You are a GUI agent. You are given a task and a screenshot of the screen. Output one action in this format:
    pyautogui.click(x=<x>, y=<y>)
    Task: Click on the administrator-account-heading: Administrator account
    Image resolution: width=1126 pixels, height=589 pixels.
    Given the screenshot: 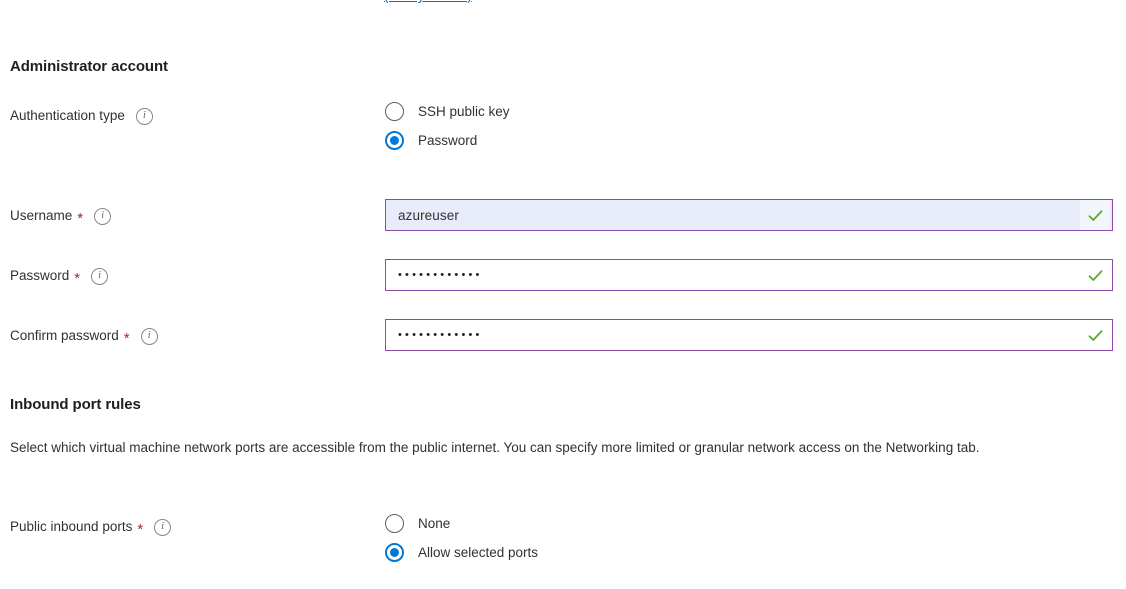 What is the action you would take?
    pyautogui.click(x=89, y=66)
    